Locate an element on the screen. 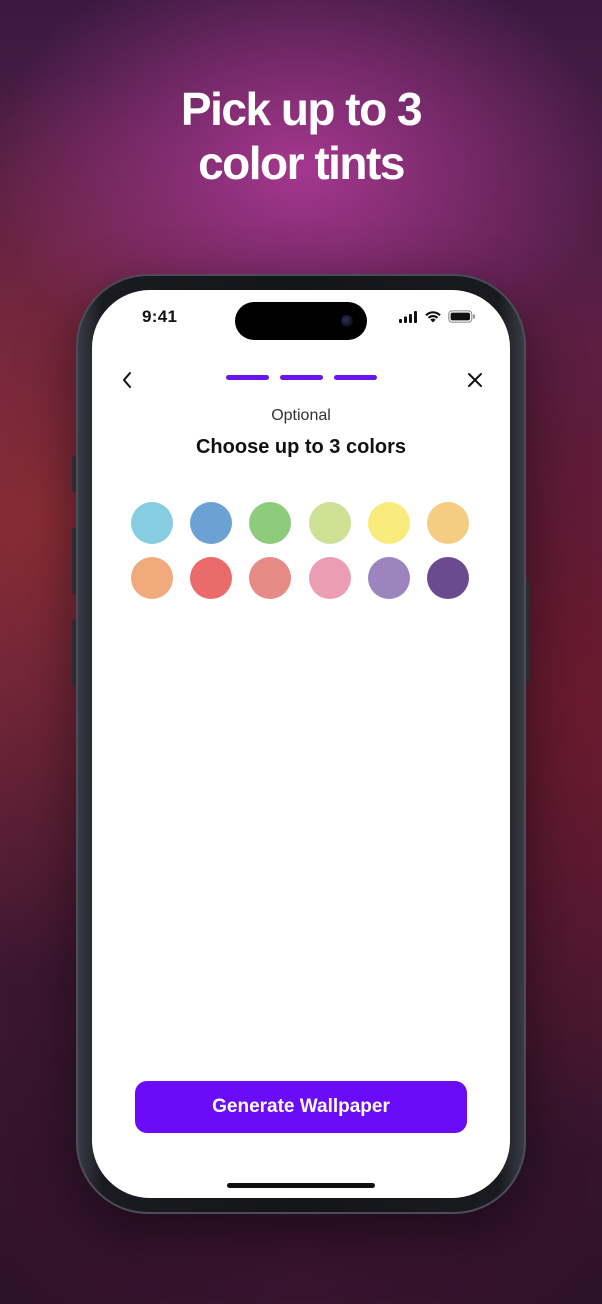 The image size is (602, 1304). close-button is located at coordinates (475, 380).